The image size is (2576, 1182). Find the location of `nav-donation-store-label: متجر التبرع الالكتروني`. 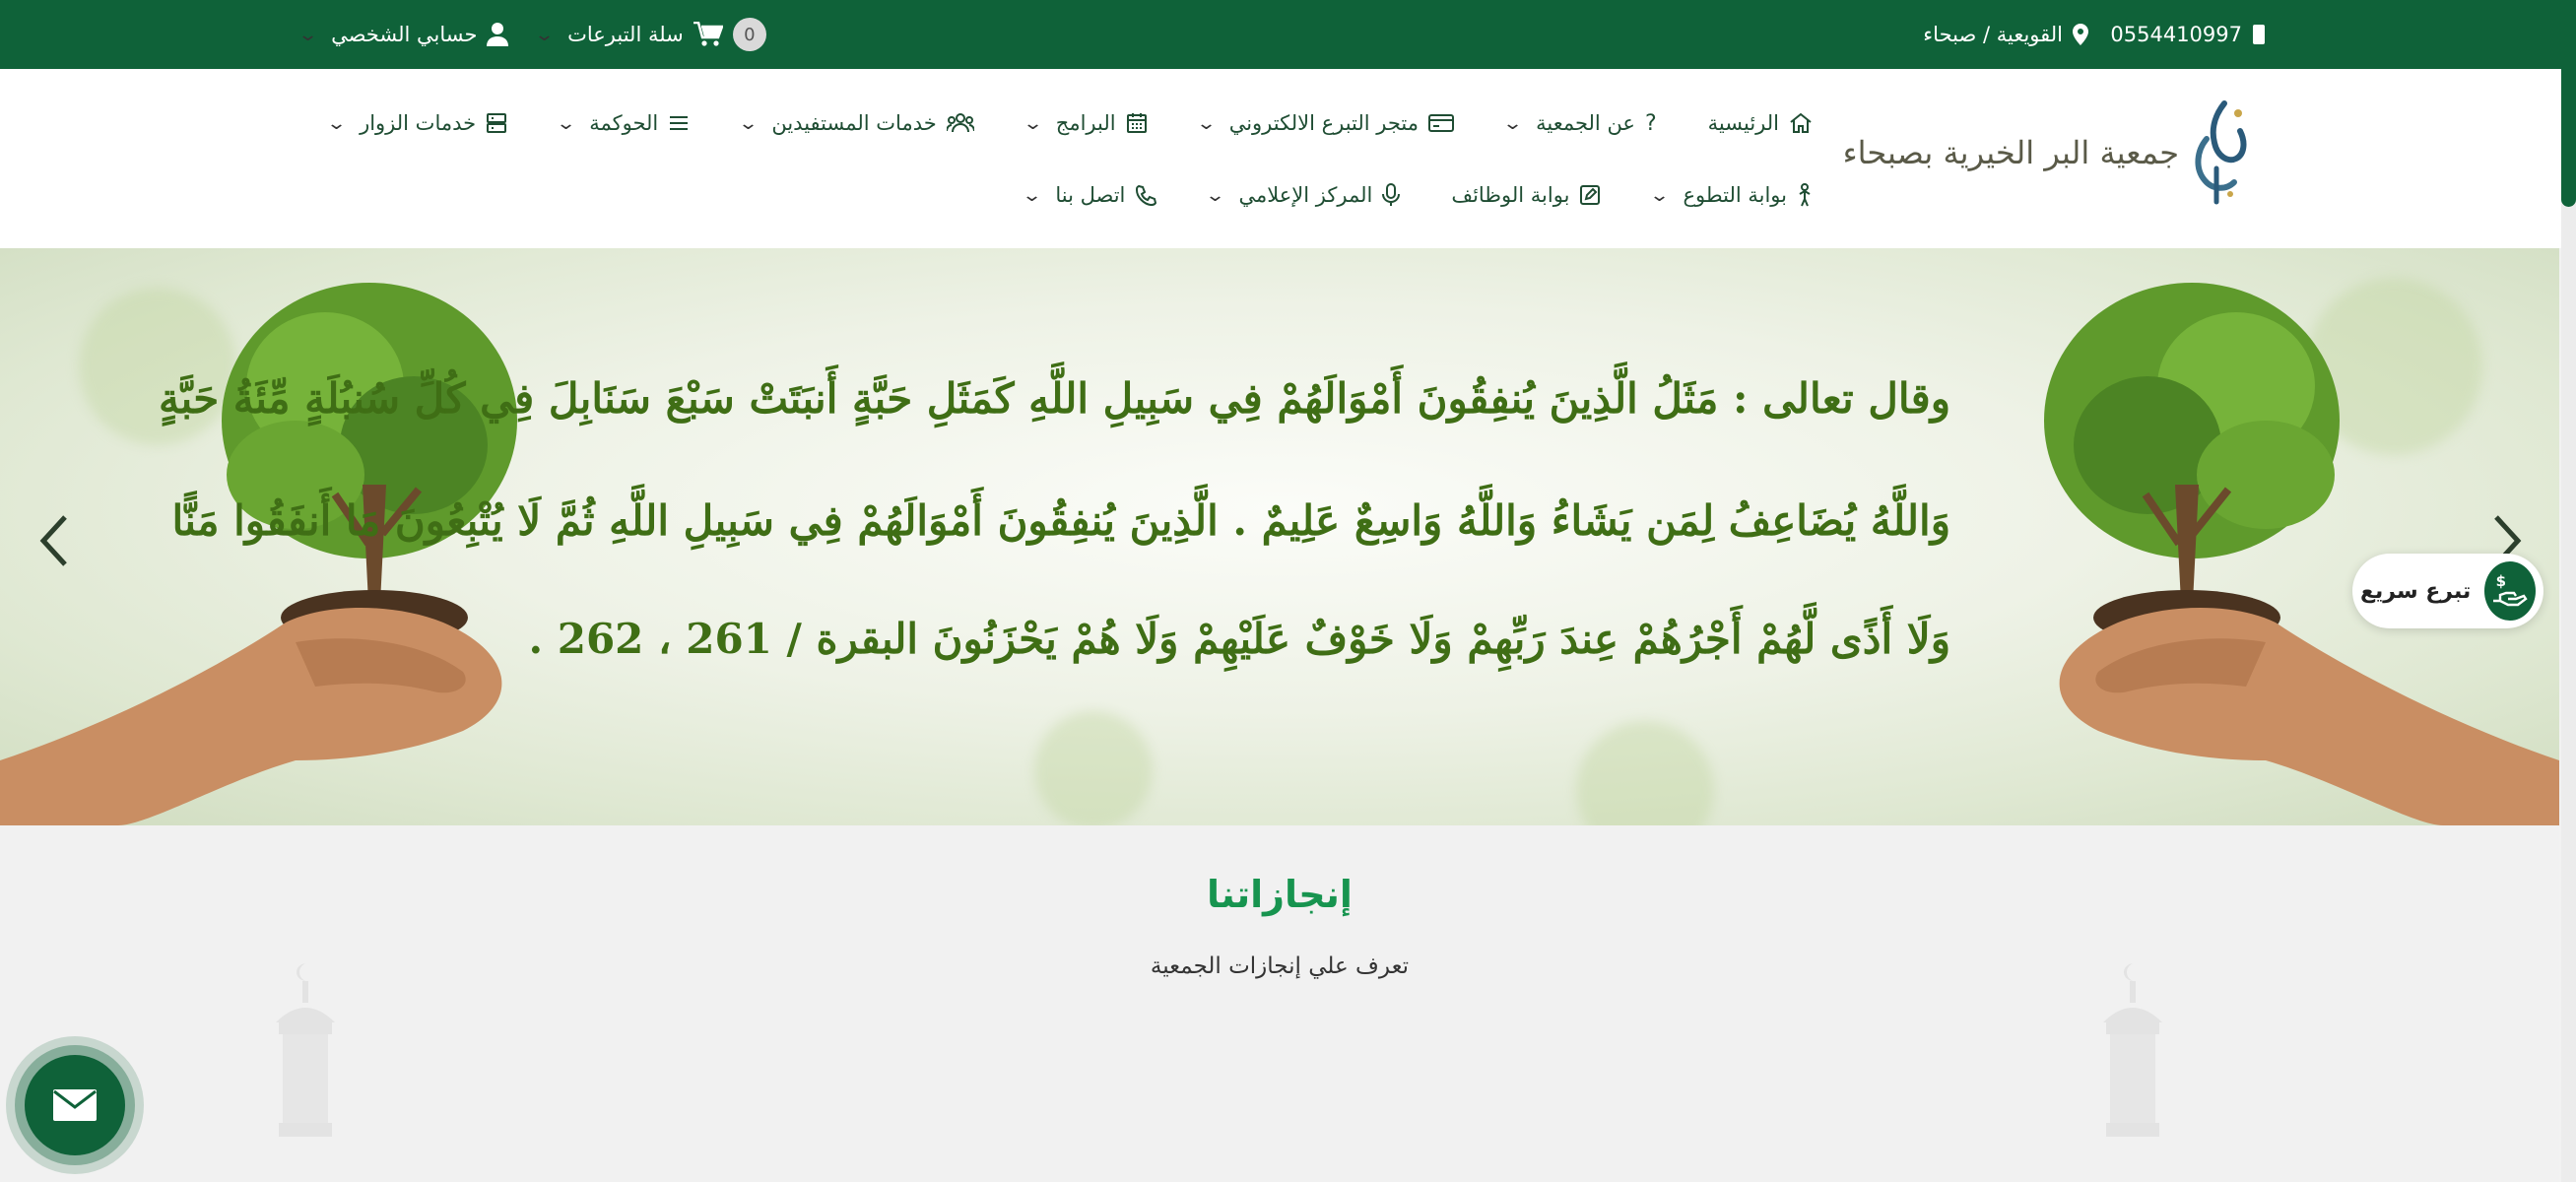

nav-donation-store-label: متجر التبرع الالكتروني is located at coordinates (1324, 123).